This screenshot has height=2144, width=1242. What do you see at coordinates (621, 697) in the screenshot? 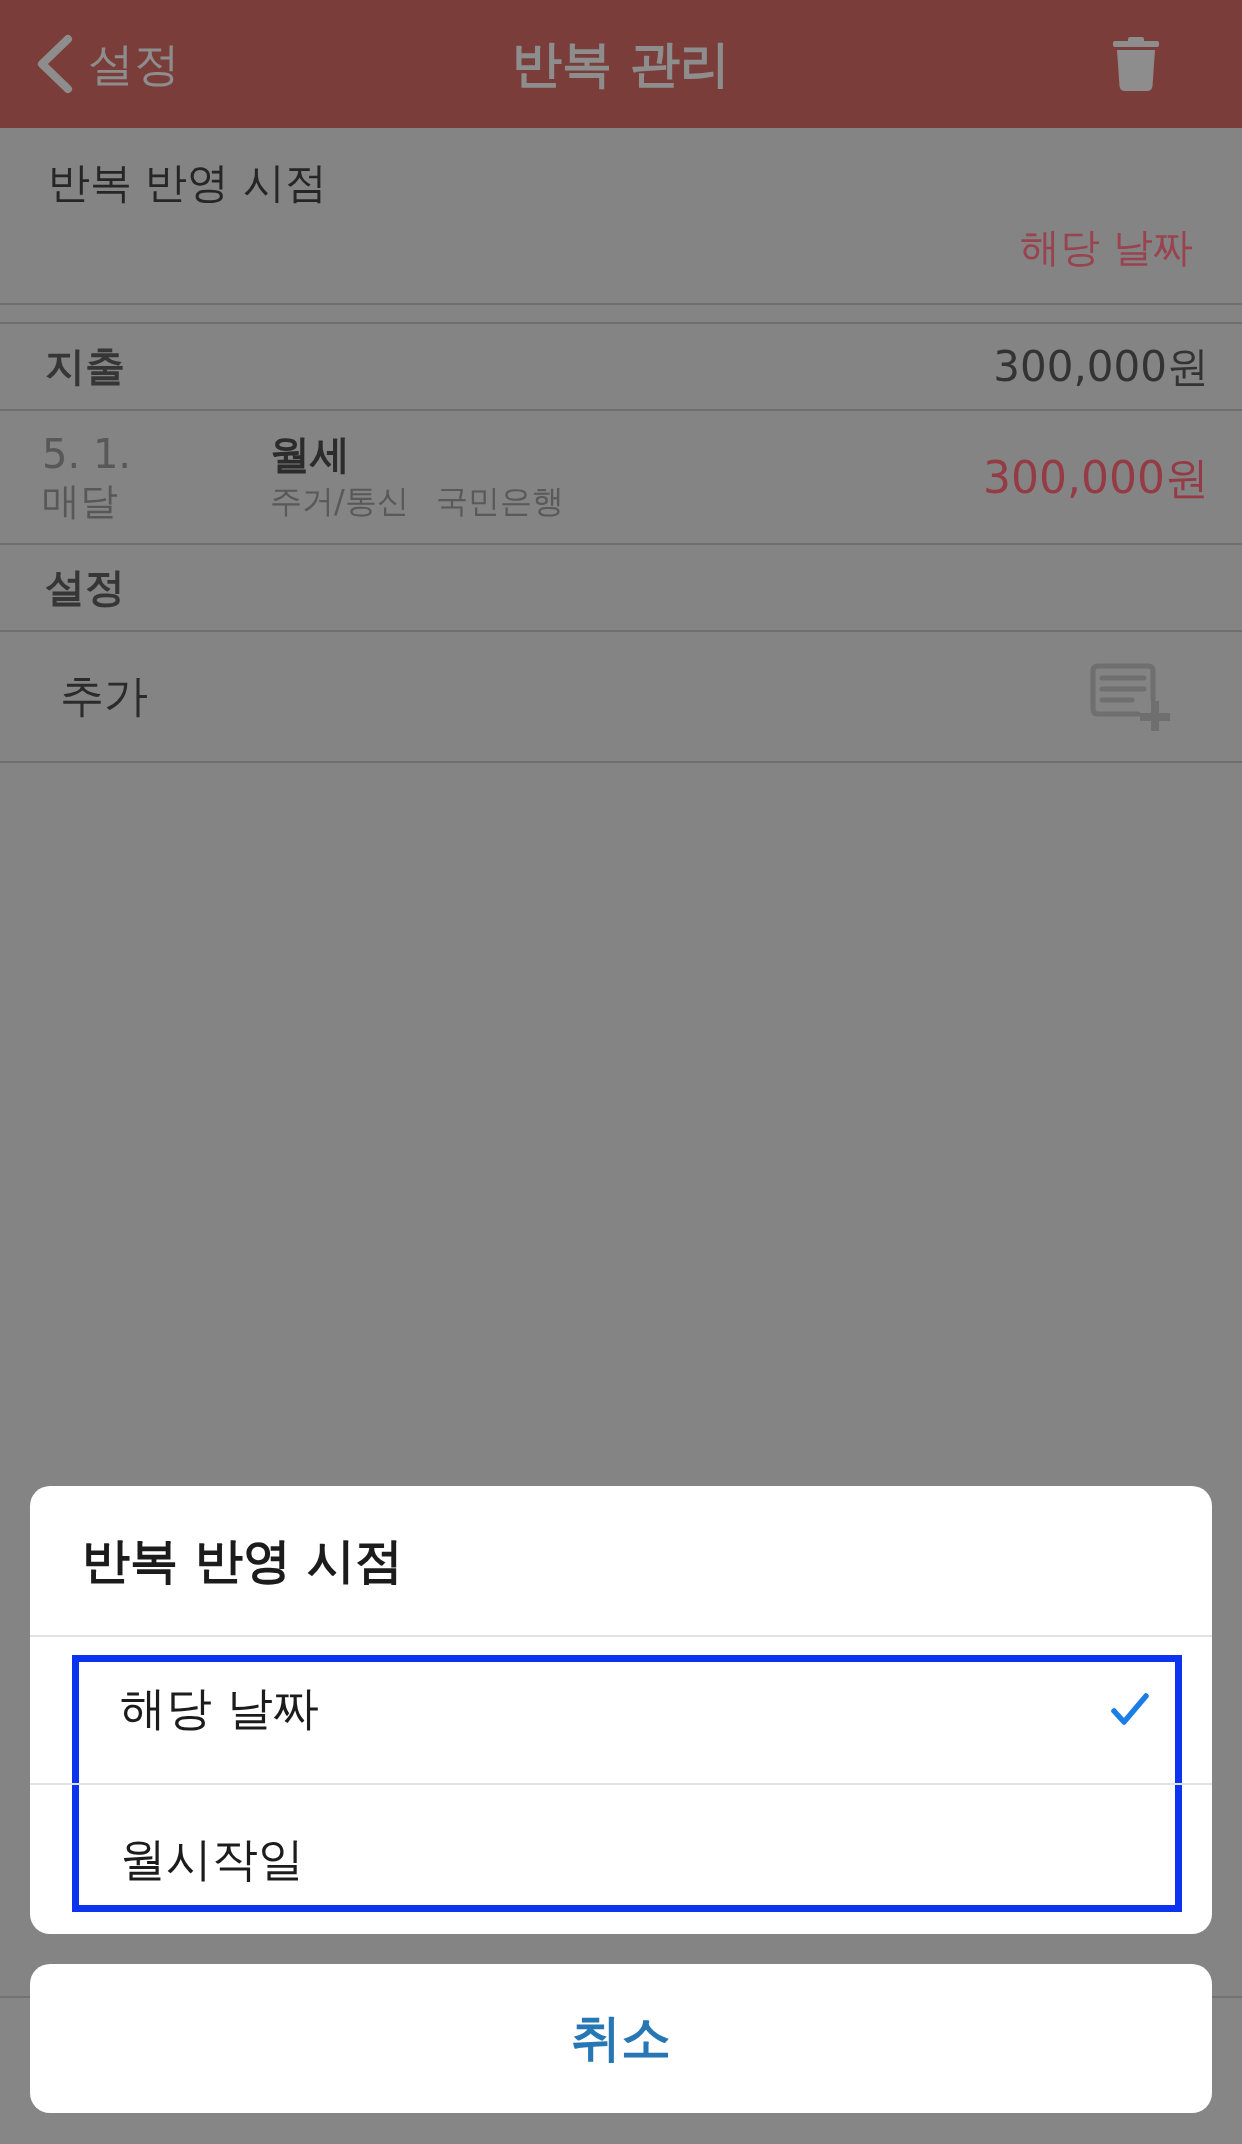
I see `add-row-button: 추가` at bounding box center [621, 697].